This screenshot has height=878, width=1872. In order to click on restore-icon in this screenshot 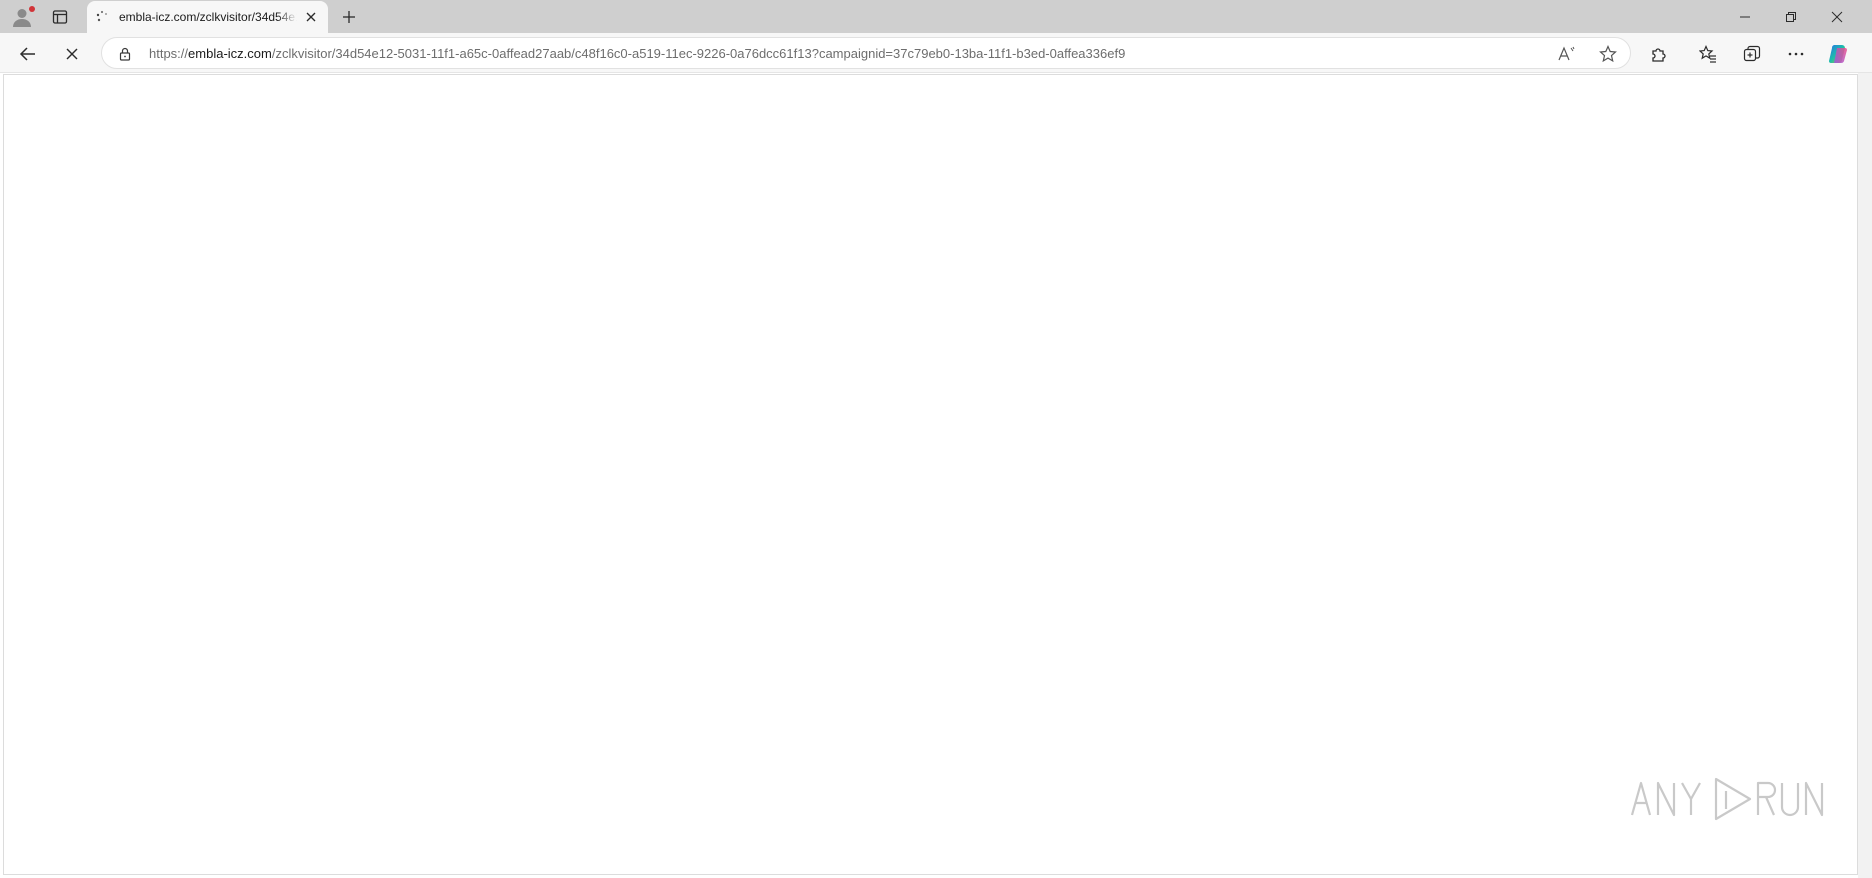, I will do `click(1791, 16)`.